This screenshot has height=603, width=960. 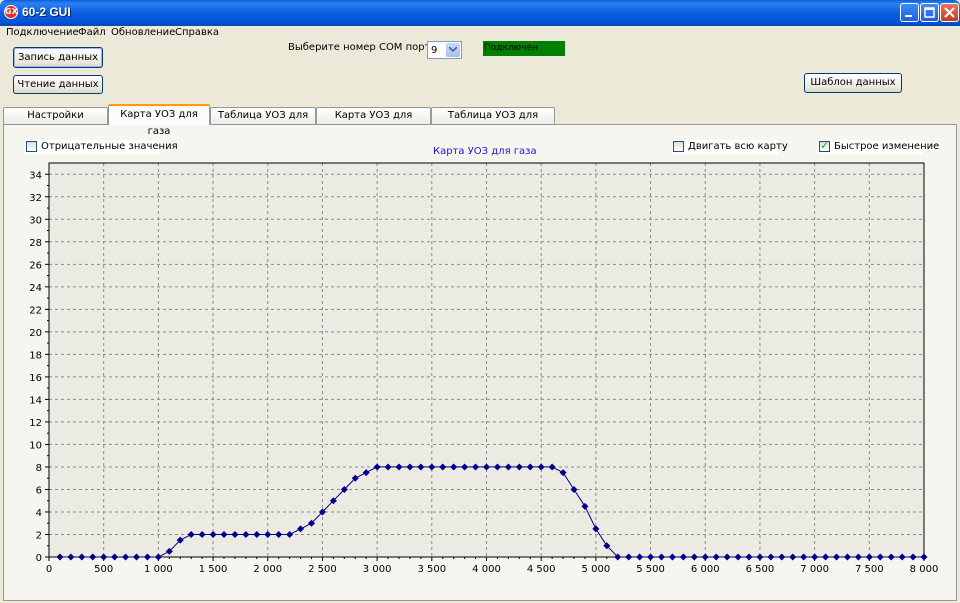 I want to click on y-tick-label: 20, so click(x=35, y=333).